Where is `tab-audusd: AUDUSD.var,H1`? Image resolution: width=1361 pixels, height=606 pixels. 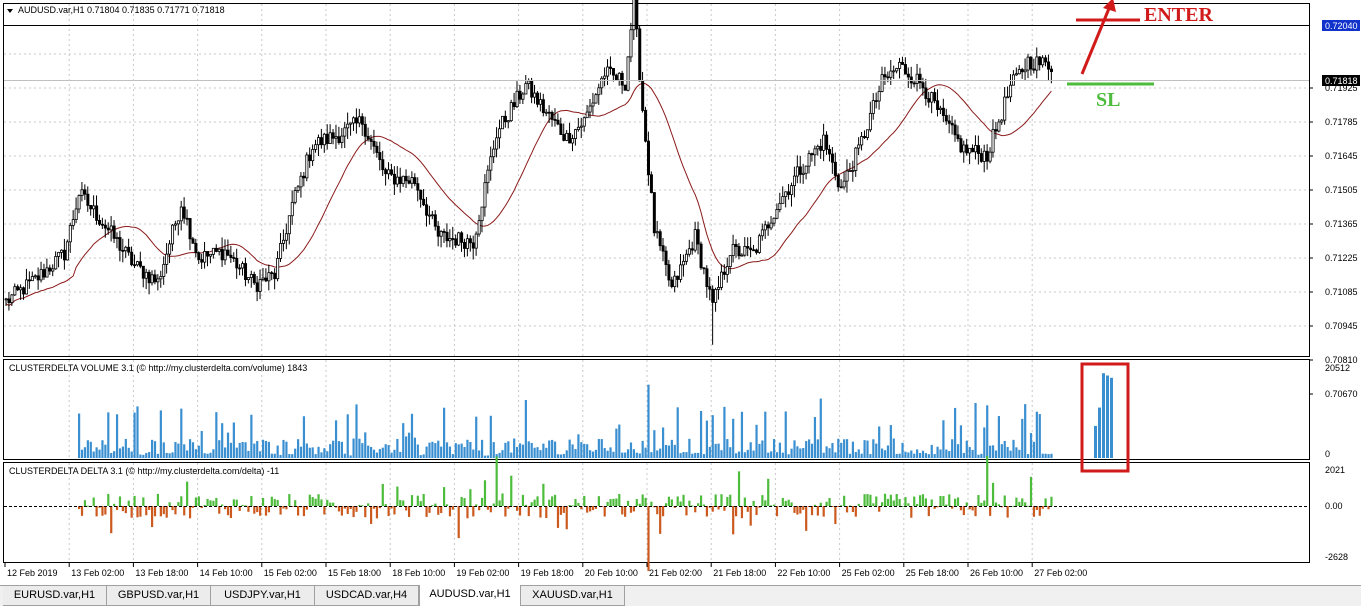 tab-audusd: AUDUSD.var,H1 is located at coordinates (470, 595).